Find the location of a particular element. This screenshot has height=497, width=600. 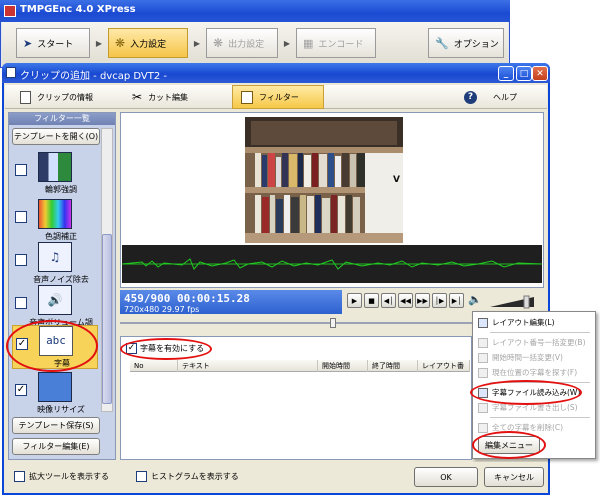

play-button: ▶ is located at coordinates (354, 300).